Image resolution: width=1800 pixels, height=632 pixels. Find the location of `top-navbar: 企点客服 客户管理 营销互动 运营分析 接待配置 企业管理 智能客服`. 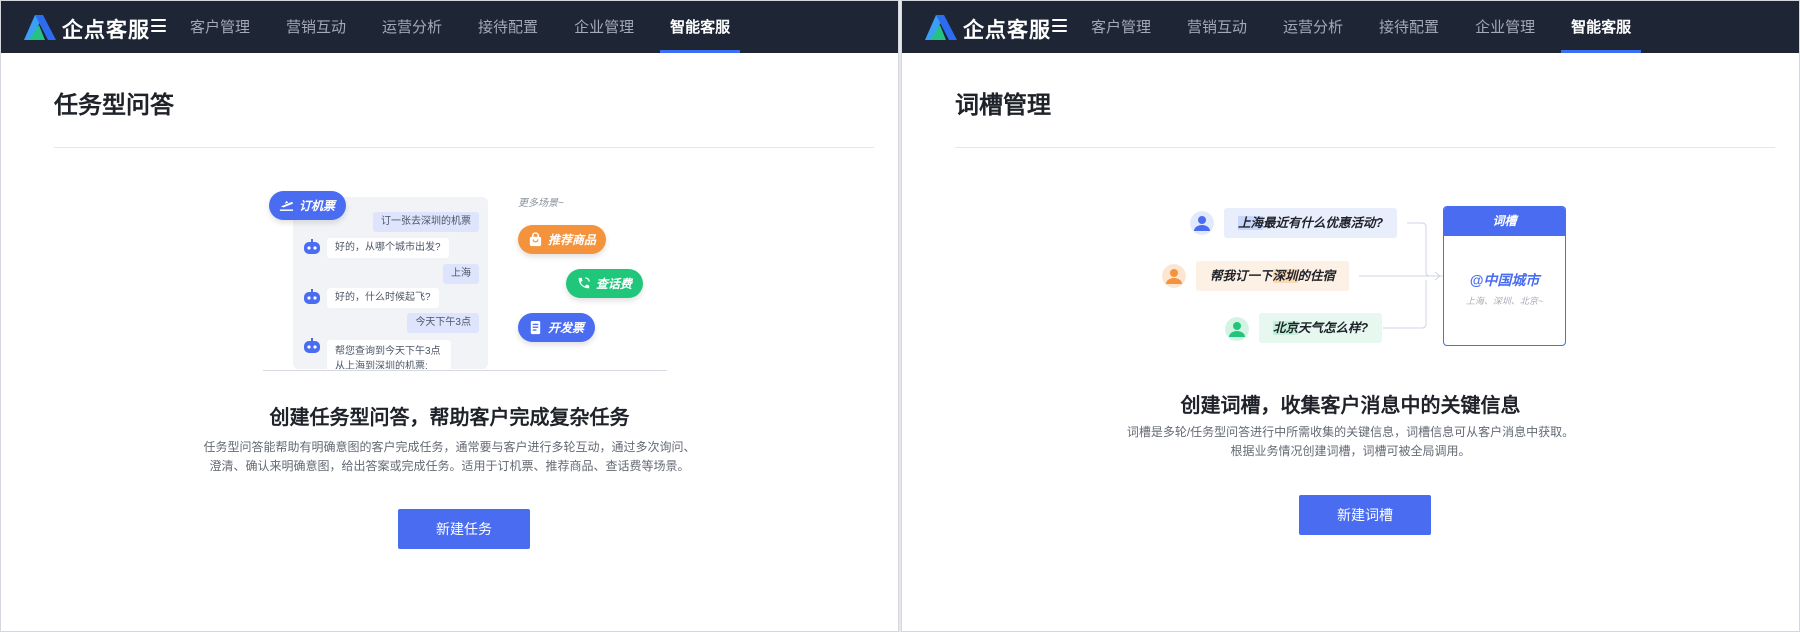

top-navbar: 企点客服 客户管理 营销互动 运营分析 接待配置 企业管理 智能客服 is located at coordinates (449, 27).